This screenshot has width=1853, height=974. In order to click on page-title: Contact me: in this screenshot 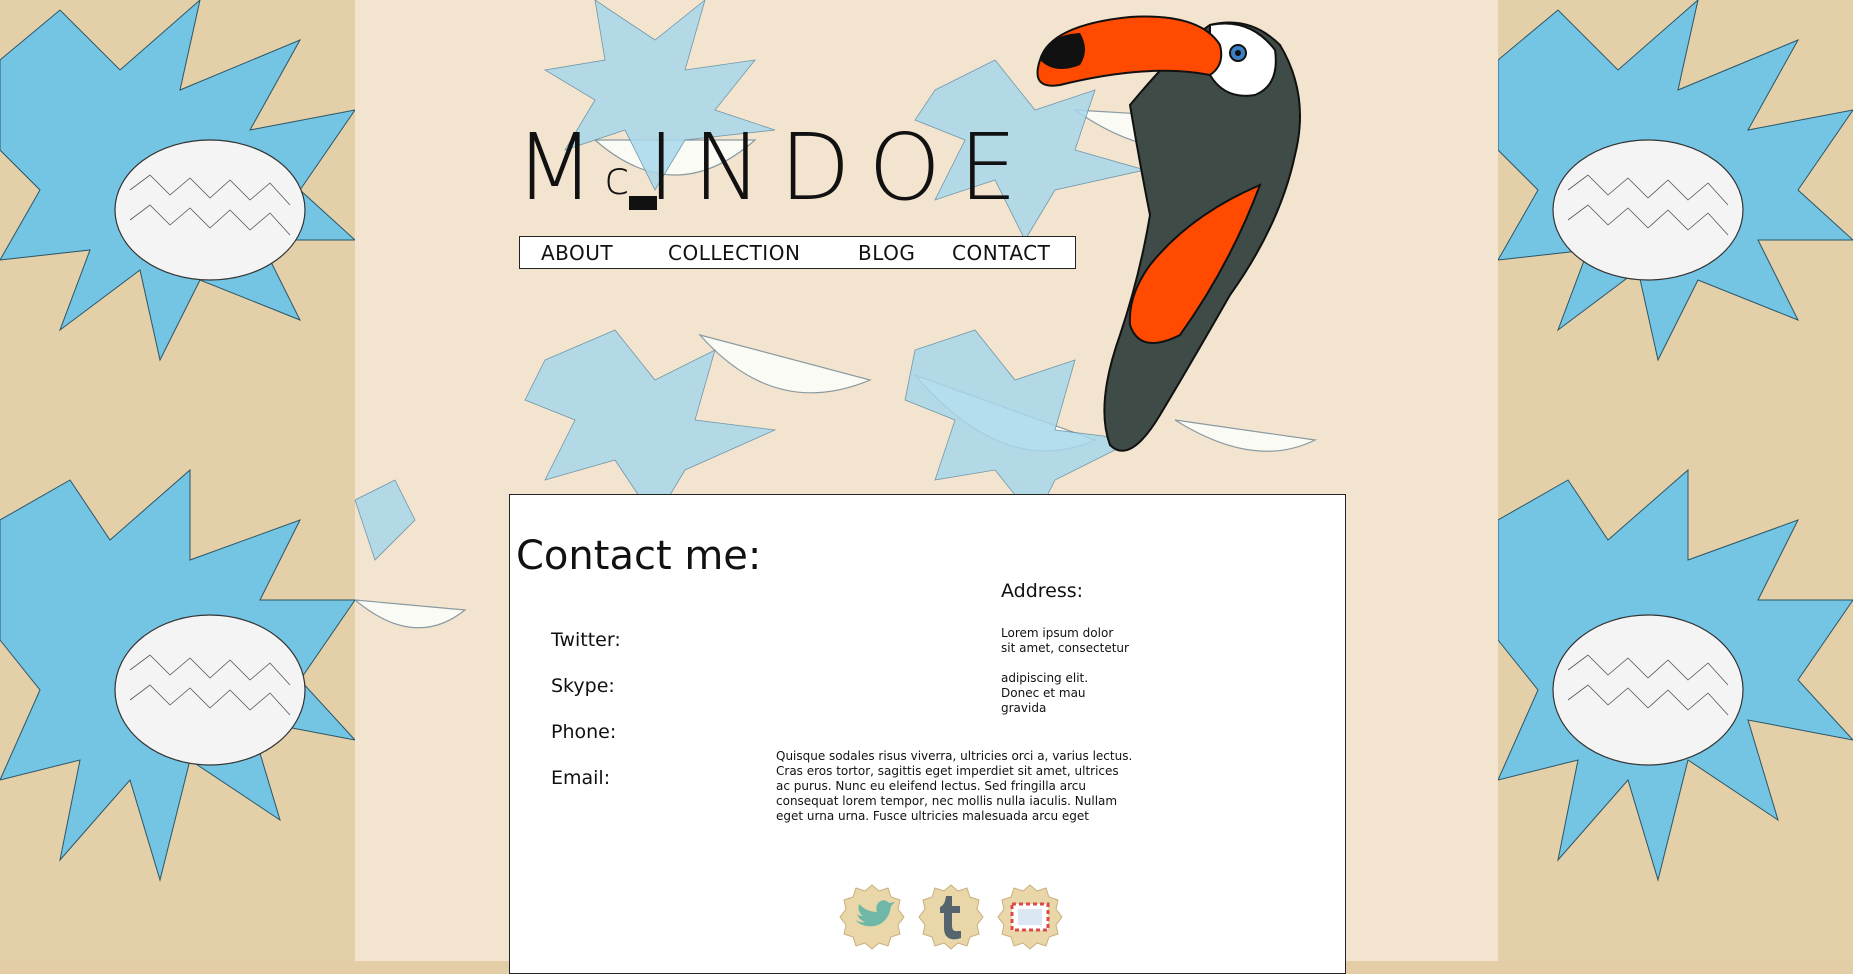, I will do `click(639, 556)`.